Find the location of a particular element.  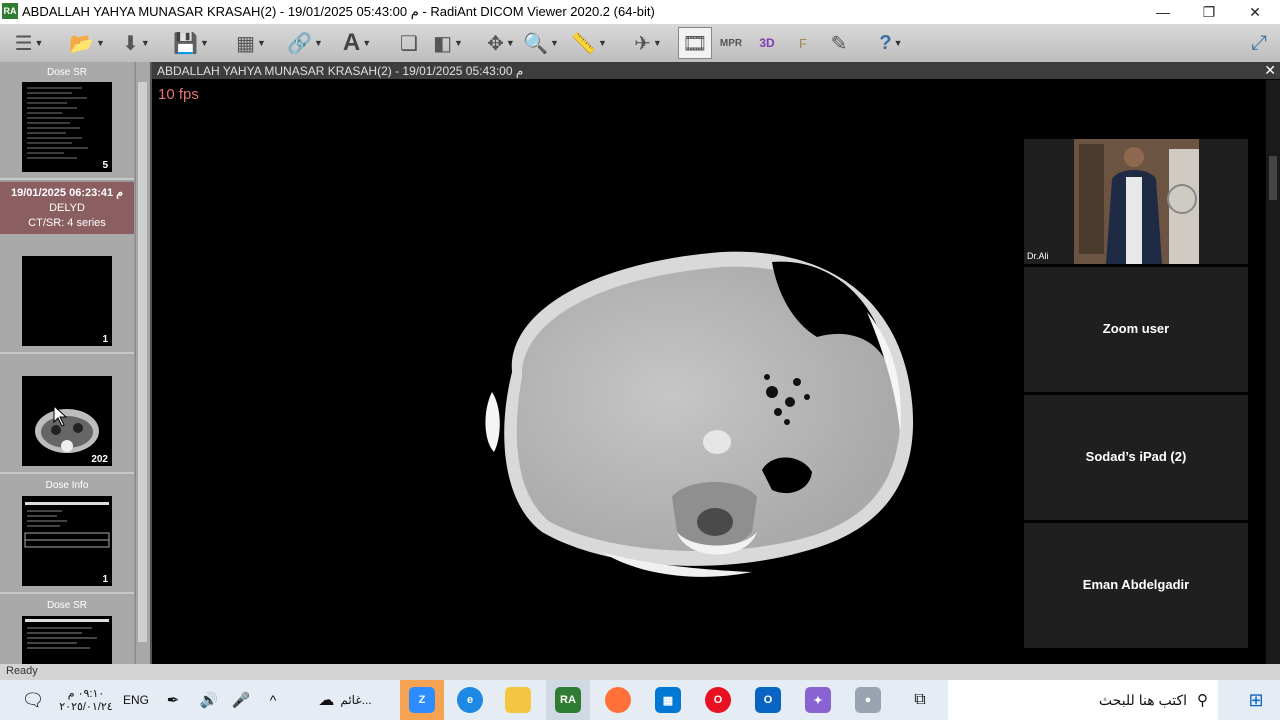

ct-thumbnail-image is located at coordinates (67, 428).